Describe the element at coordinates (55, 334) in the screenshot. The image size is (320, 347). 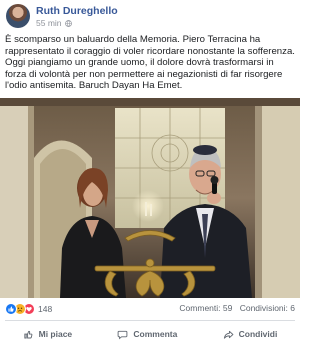
I see `like-label: Mi piace` at that location.